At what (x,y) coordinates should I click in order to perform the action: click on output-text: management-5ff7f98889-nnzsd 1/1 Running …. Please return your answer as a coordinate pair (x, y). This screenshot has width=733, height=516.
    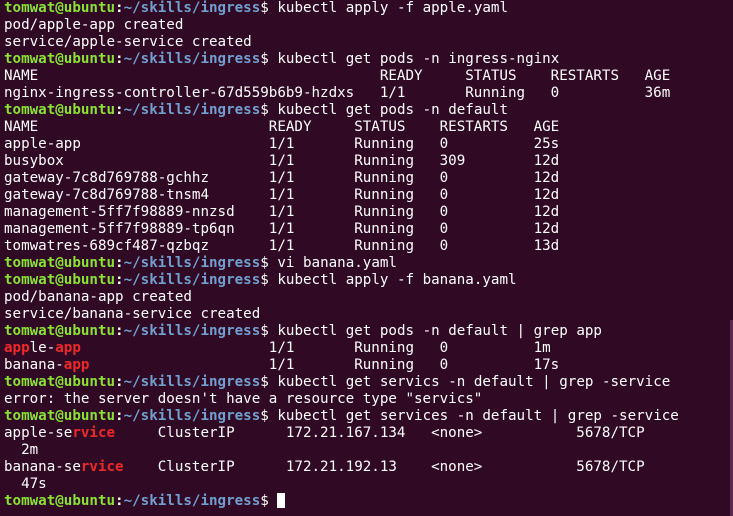
    Looking at the image, I should click on (282, 212).